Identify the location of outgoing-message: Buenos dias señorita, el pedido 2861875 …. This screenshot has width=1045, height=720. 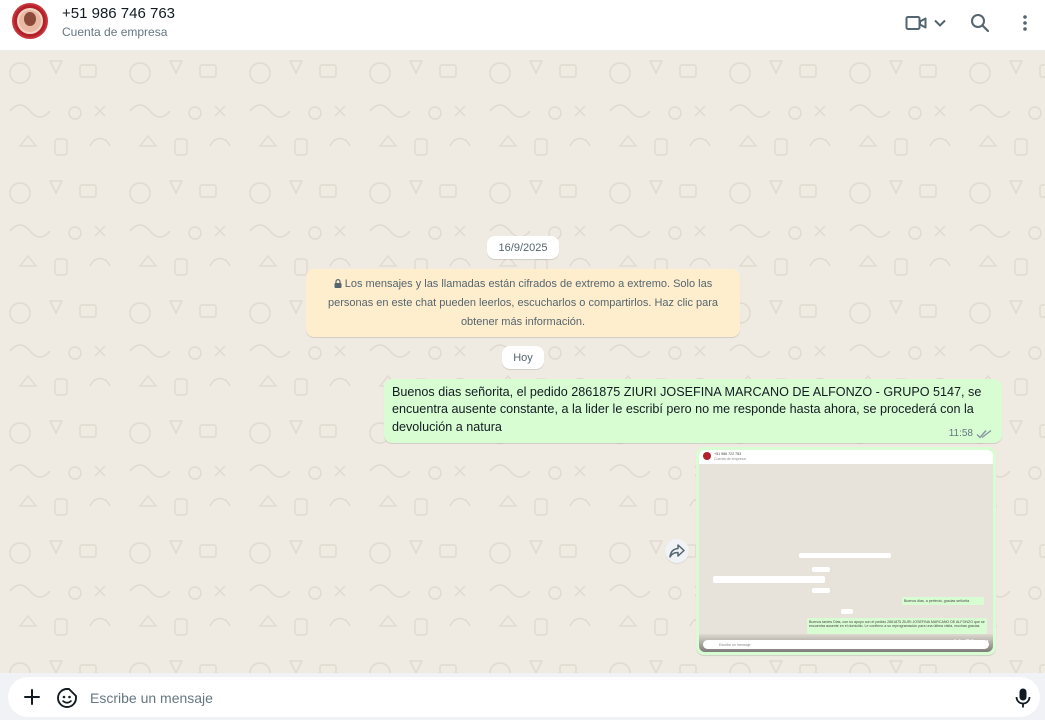
(693, 411).